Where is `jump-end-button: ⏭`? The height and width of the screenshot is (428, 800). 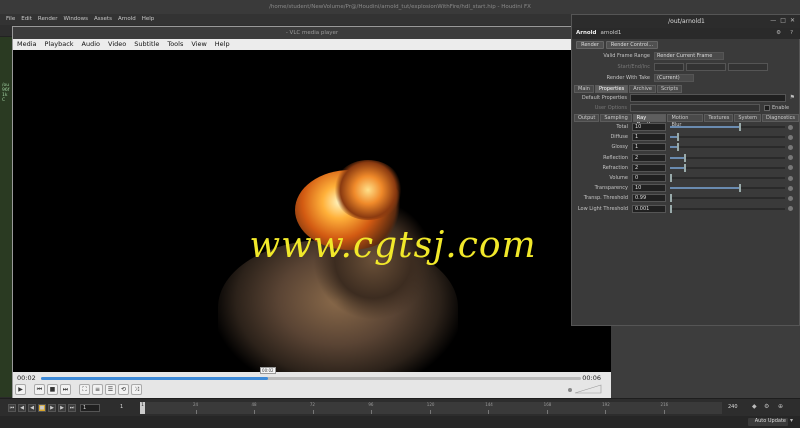
jump-end-button: ⏭ is located at coordinates (72, 408).